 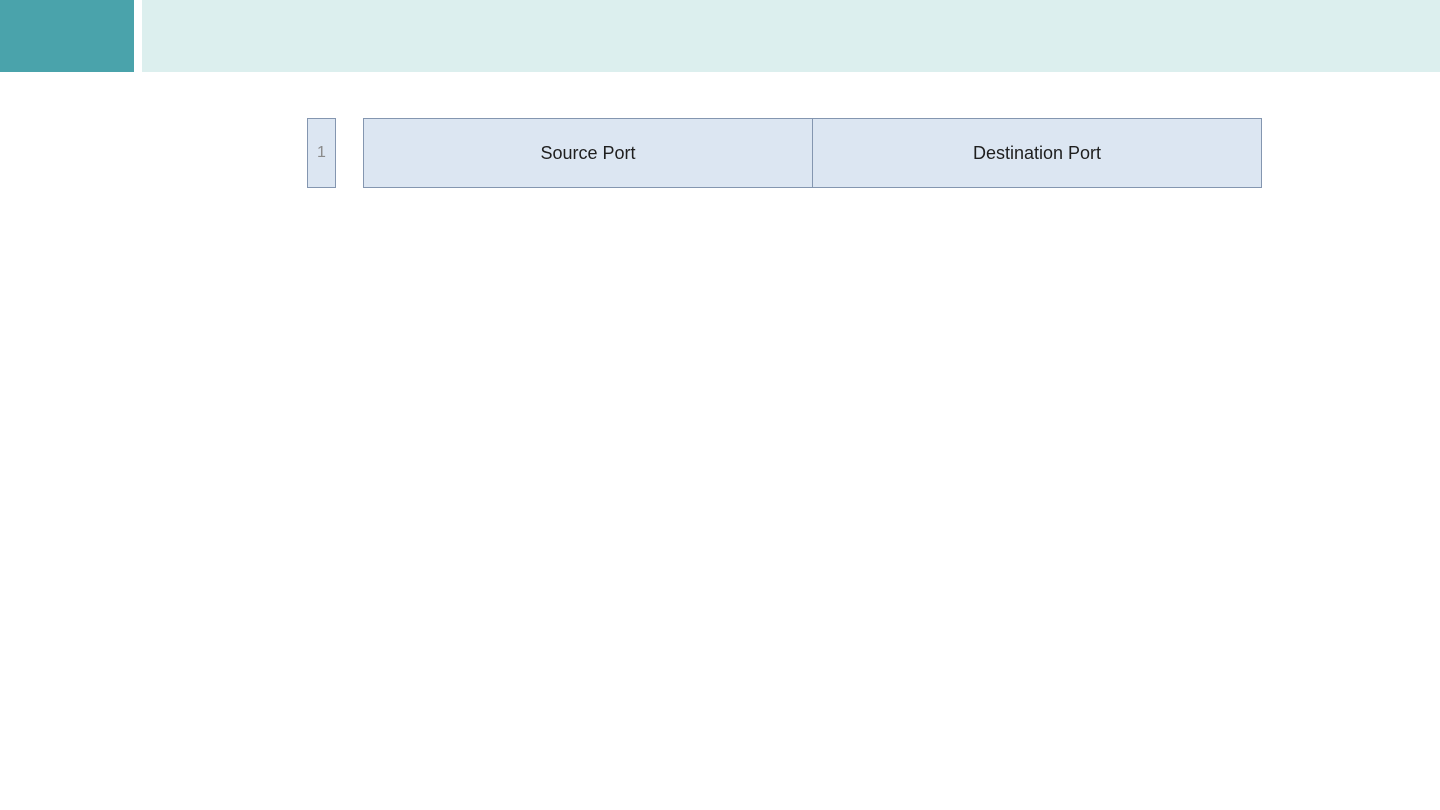 I want to click on destination-port-label: Destination Port, so click(x=1037, y=152).